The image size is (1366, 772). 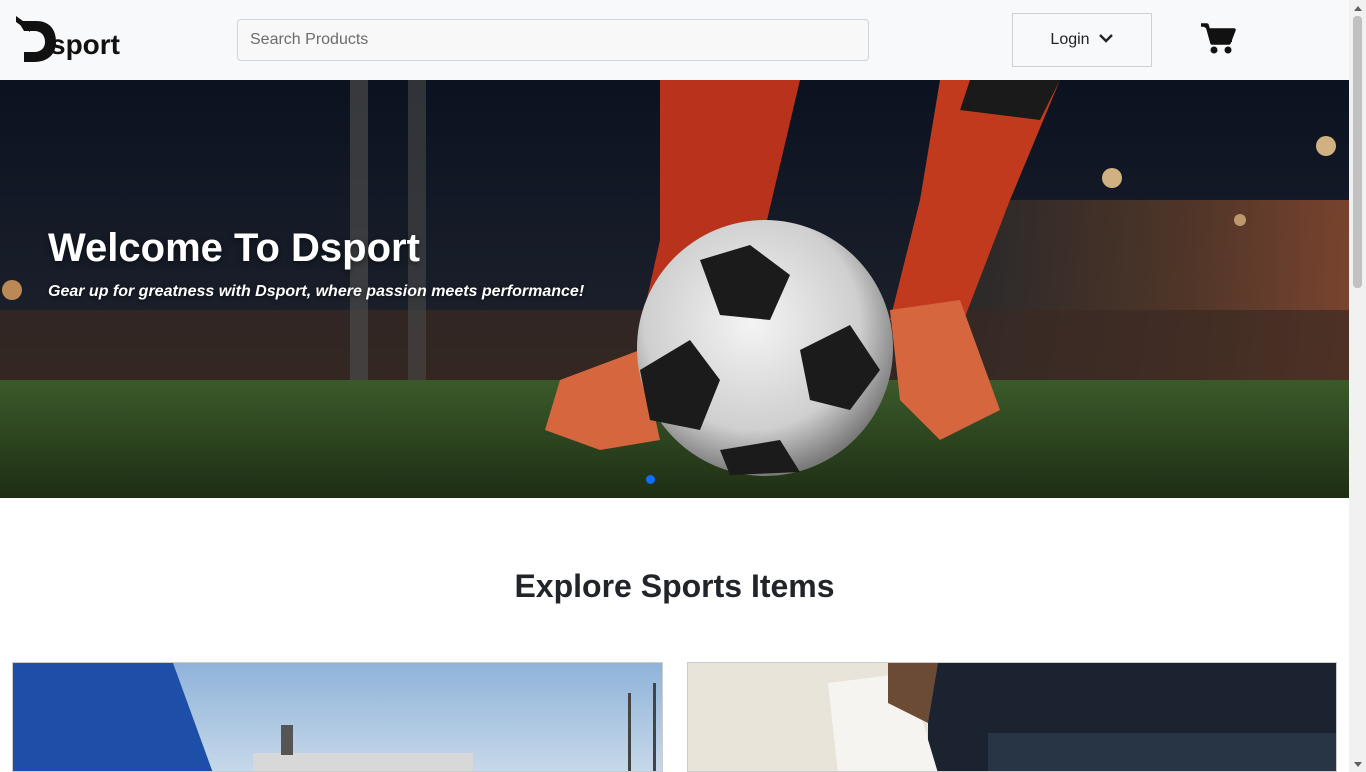 What do you see at coordinates (1357, 152) in the screenshot?
I see `scrollbar-thumb` at bounding box center [1357, 152].